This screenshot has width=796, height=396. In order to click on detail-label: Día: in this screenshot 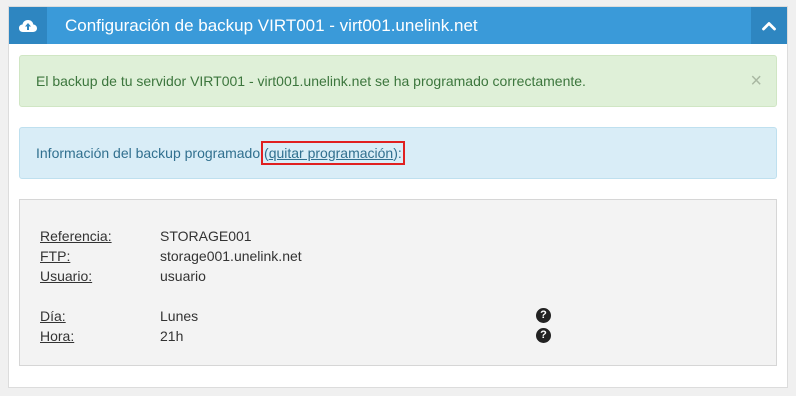, I will do `click(53, 316)`.